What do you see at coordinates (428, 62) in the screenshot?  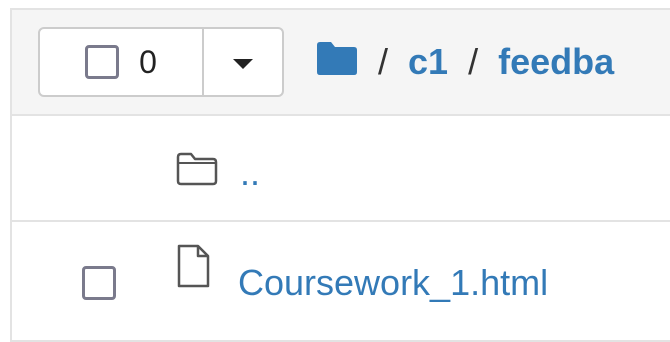 I see `breadcrumb-item-c1: c1` at bounding box center [428, 62].